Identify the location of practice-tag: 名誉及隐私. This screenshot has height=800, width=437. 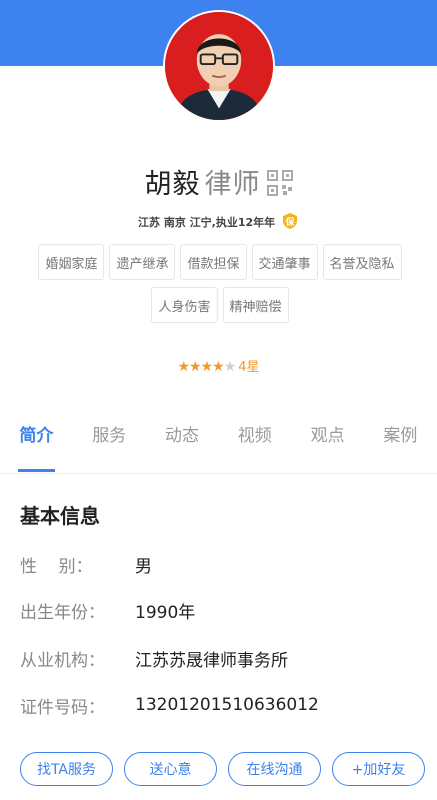
(362, 262).